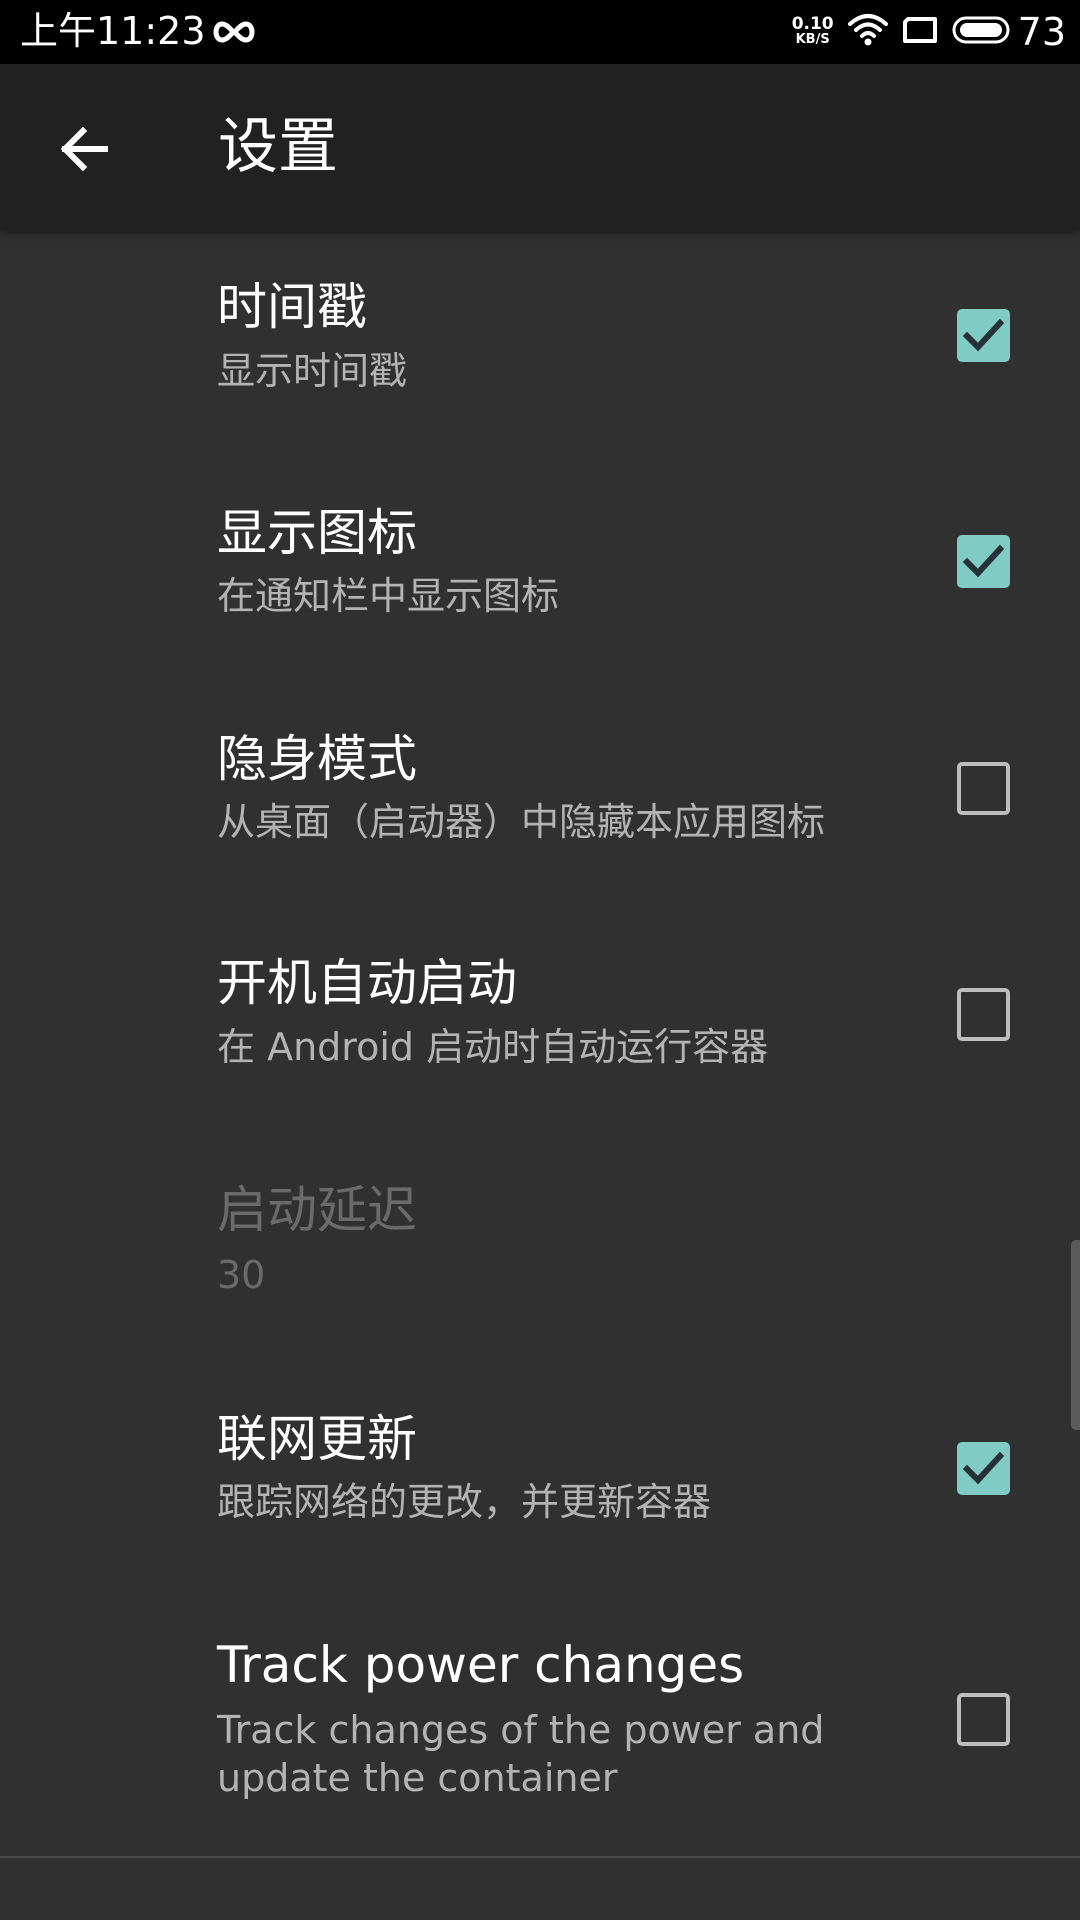 The image size is (1080, 1920). What do you see at coordinates (540, 32) in the screenshot?
I see `status-bar: 上午11:23 0.10 KB/S 73` at bounding box center [540, 32].